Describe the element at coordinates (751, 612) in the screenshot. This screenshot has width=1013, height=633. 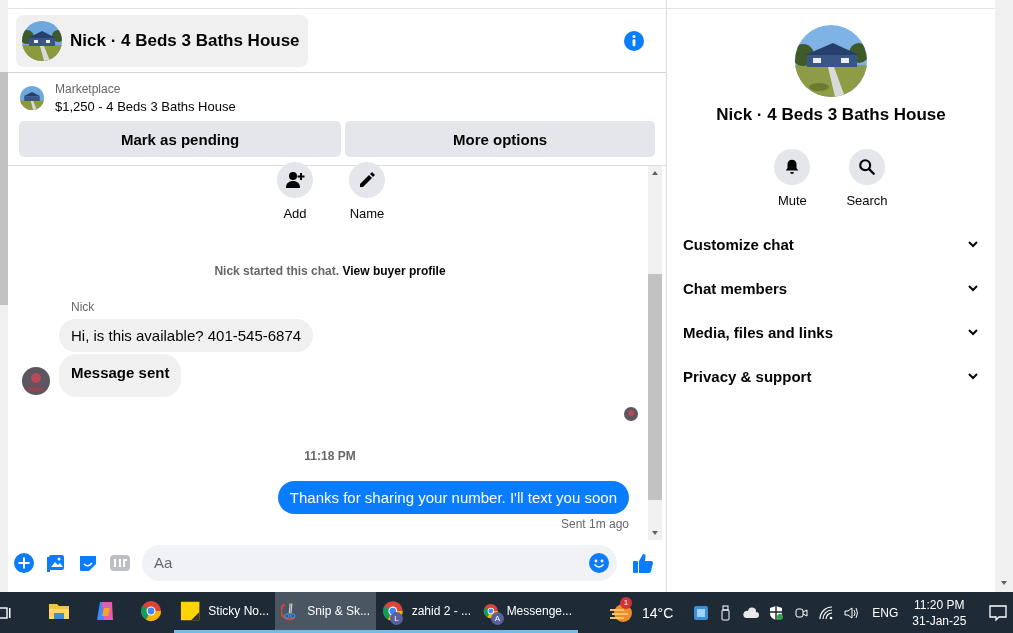
I see `cloud-icon` at that location.